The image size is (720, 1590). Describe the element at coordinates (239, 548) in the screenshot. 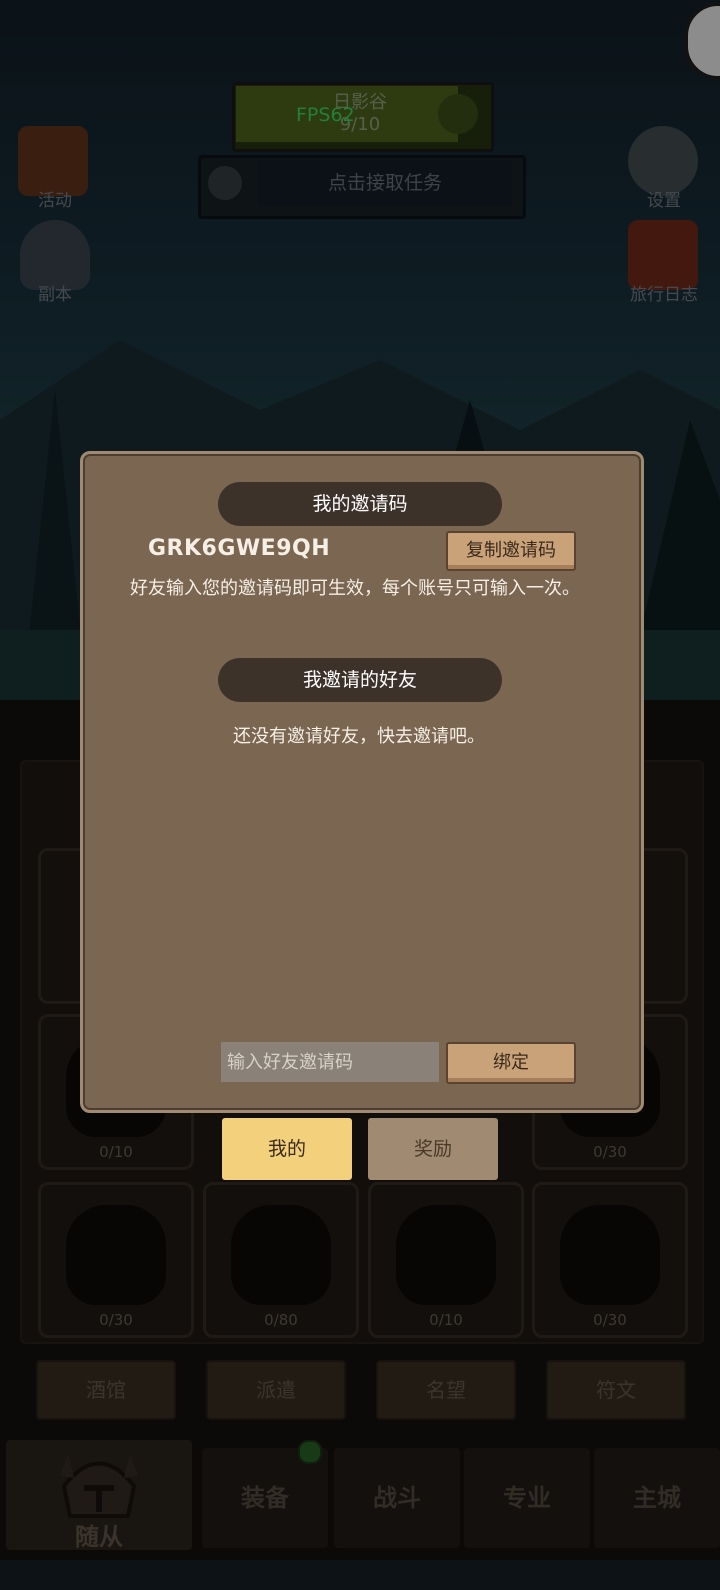

I see `invite-code: GRK6GWE9QH` at that location.